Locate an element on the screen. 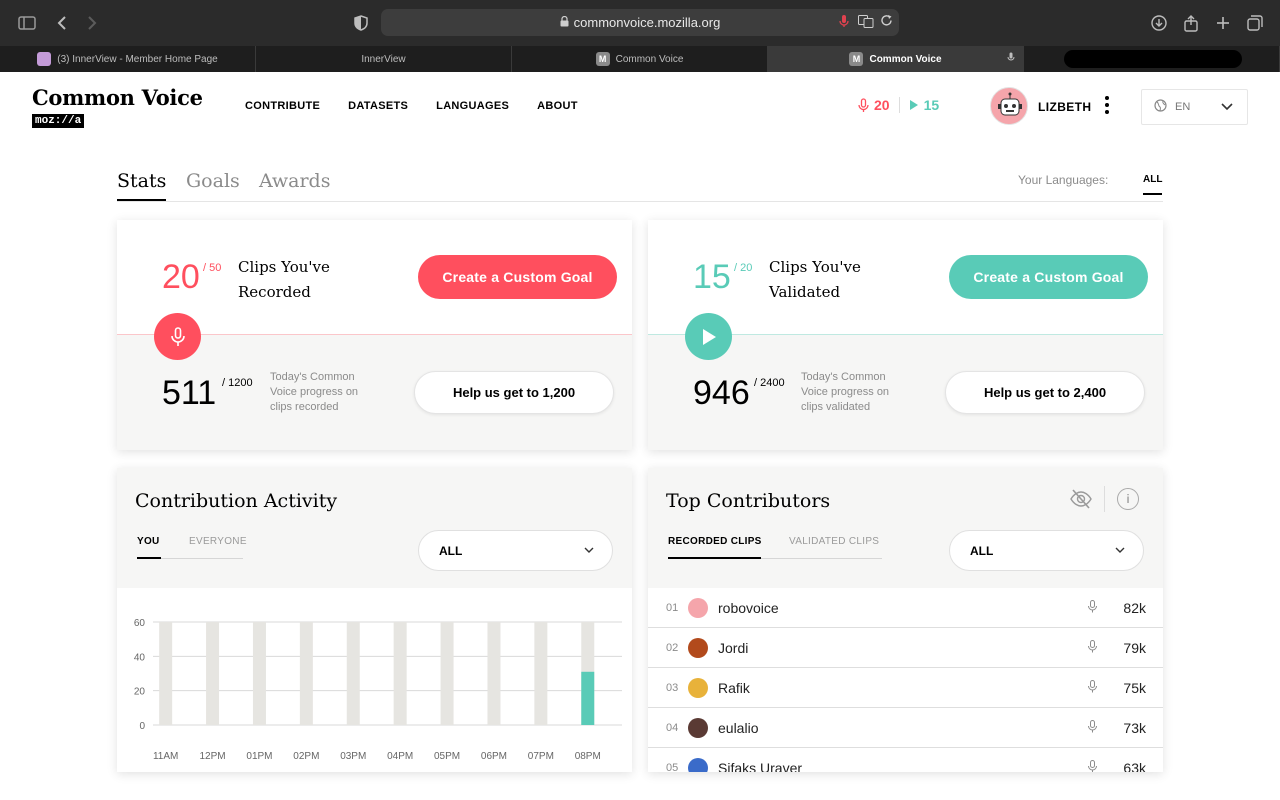  reload-icon is located at coordinates (886, 22).